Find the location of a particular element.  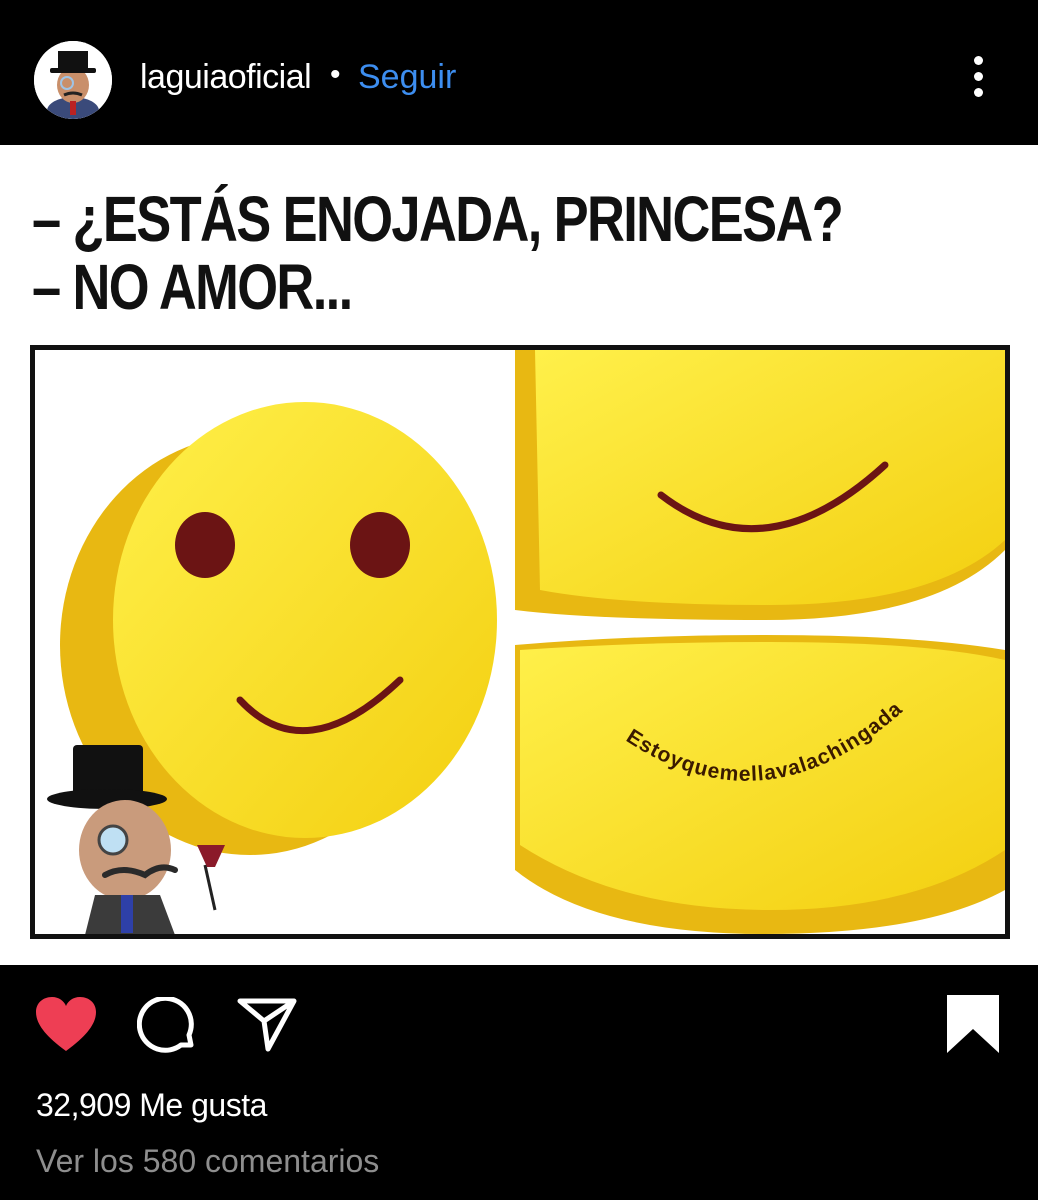

avatar-monocle-gentleman-icon is located at coordinates (73, 80).